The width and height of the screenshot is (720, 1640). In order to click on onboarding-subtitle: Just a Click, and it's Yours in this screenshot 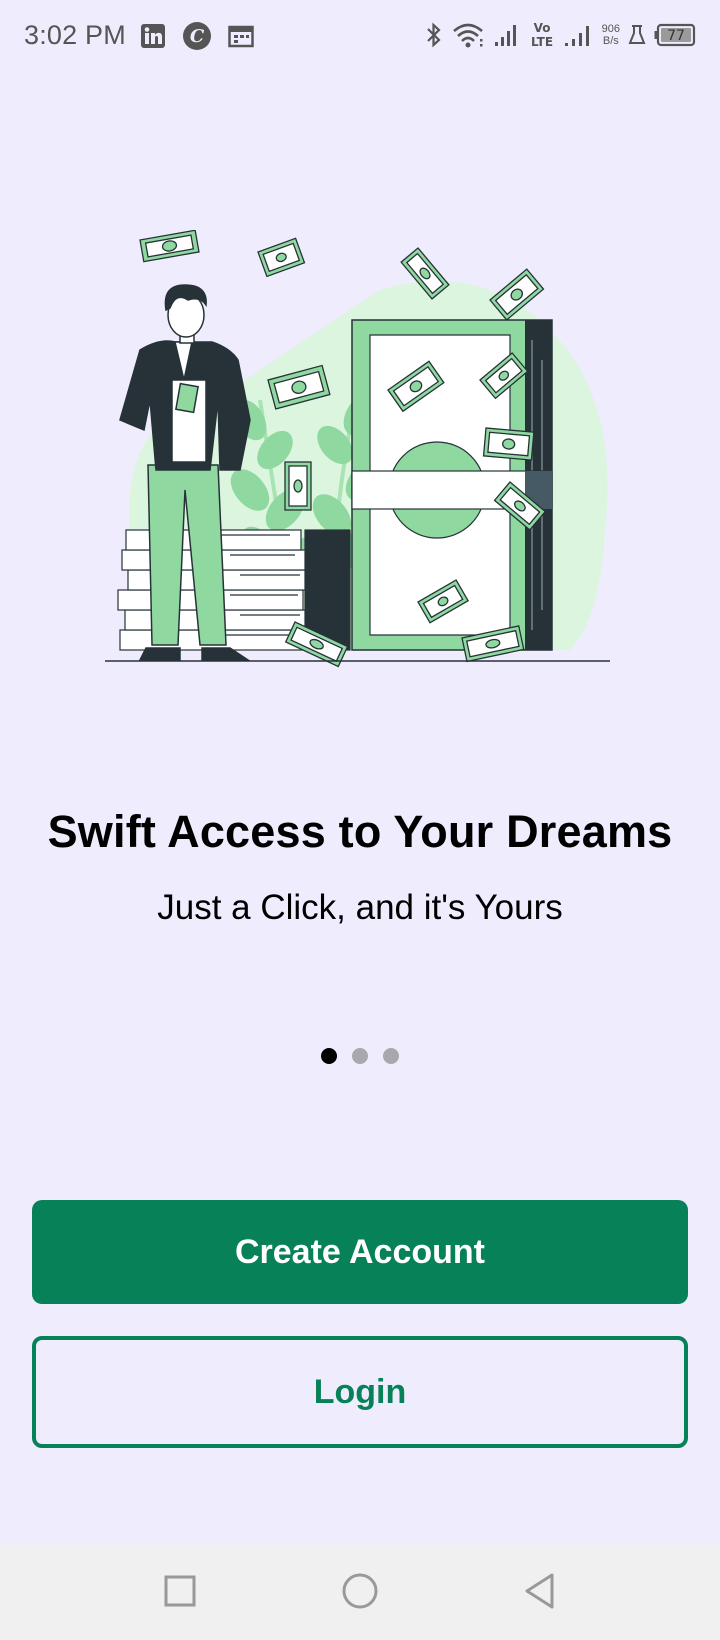, I will do `click(360, 907)`.